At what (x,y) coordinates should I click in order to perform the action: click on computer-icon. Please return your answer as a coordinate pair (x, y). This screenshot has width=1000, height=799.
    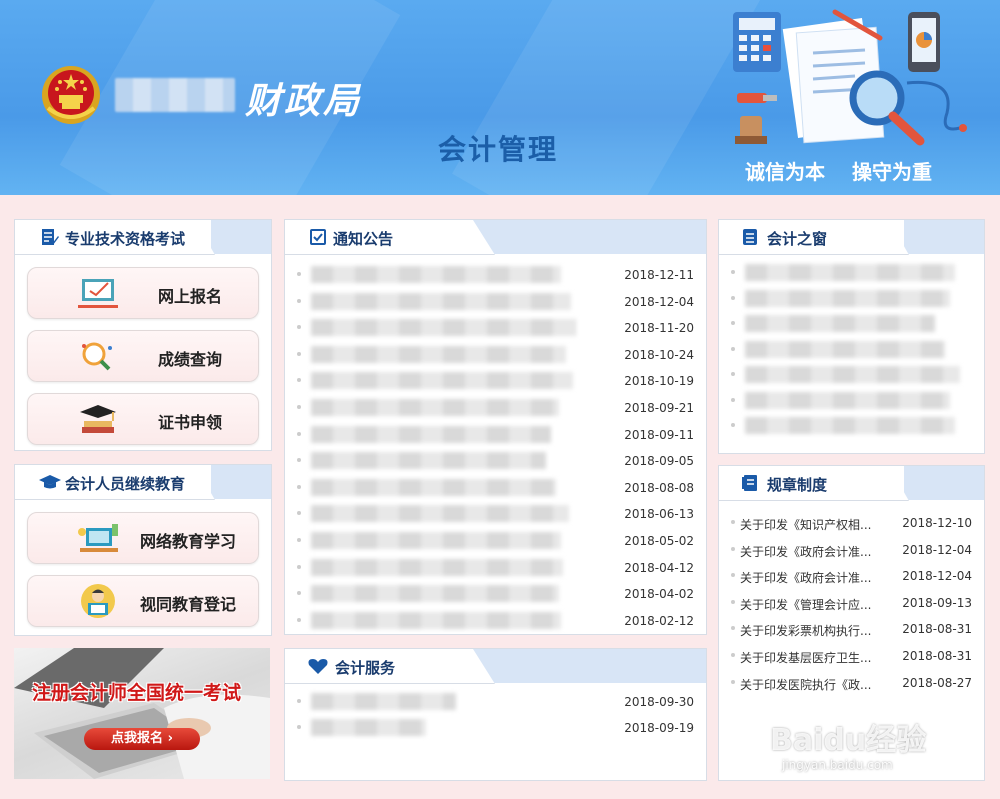
    Looking at the image, I should click on (98, 293).